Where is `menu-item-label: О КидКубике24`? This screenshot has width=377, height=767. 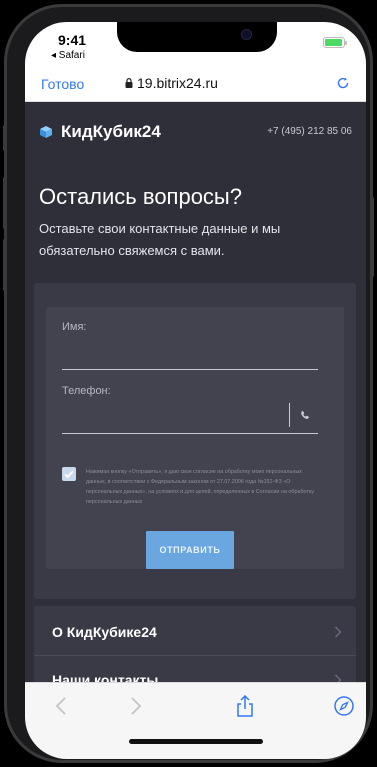 menu-item-label: О КидКубике24 is located at coordinates (104, 632).